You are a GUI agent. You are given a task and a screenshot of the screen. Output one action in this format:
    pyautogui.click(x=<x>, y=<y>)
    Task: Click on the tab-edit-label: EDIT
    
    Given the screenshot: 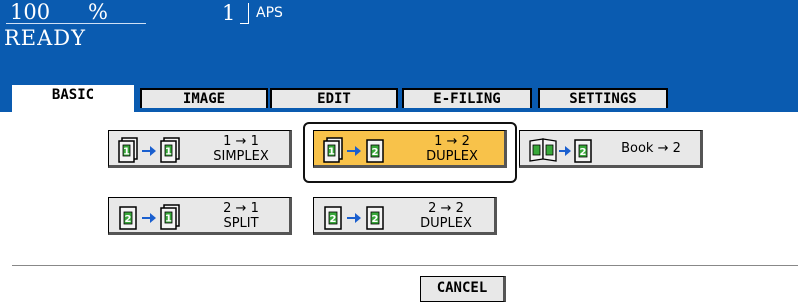 What is the action you would take?
    pyautogui.click(x=334, y=99)
    